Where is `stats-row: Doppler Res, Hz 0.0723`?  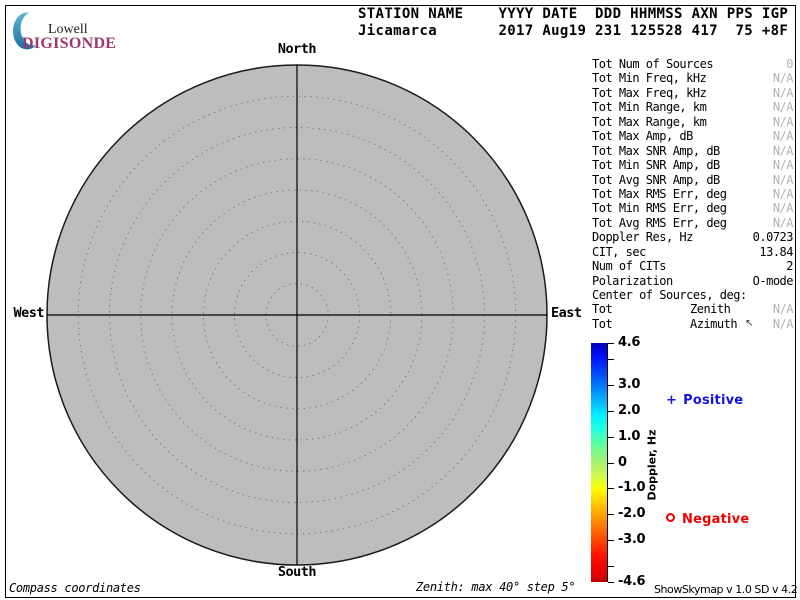
stats-row: Doppler Res, Hz 0.0723 is located at coordinates (693, 237).